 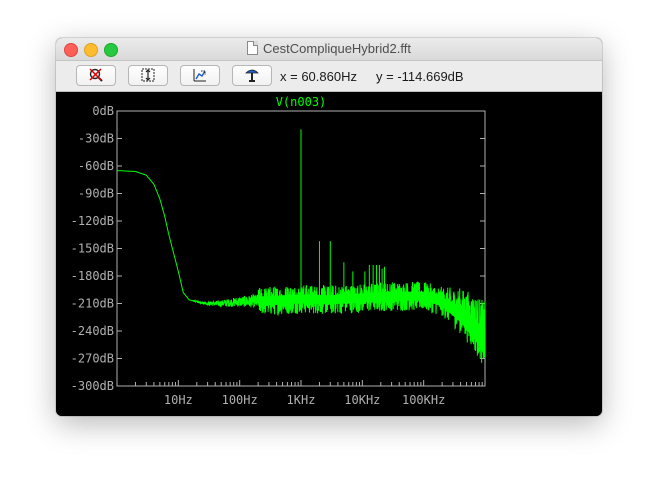 I want to click on zoom-cancel-button, so click(x=96, y=75).